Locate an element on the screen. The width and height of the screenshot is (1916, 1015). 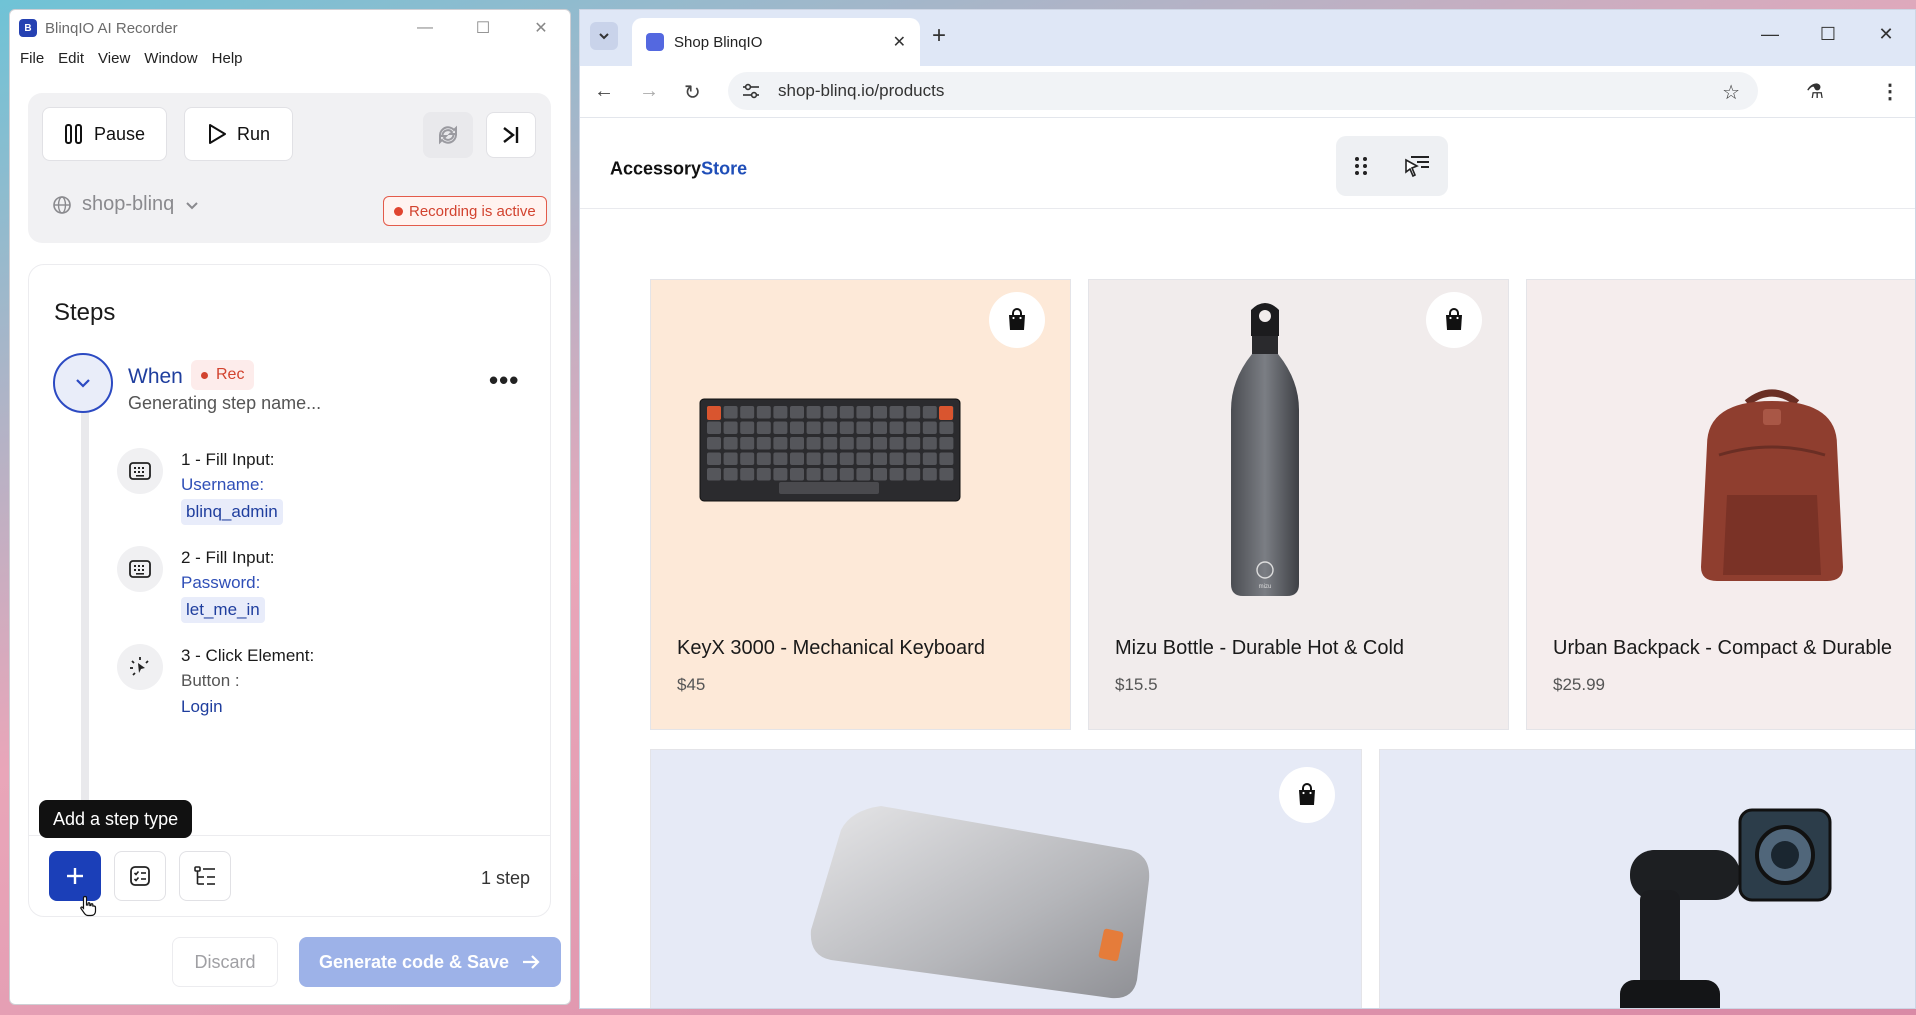
drag-handle-icon is located at coordinates (1361, 166).